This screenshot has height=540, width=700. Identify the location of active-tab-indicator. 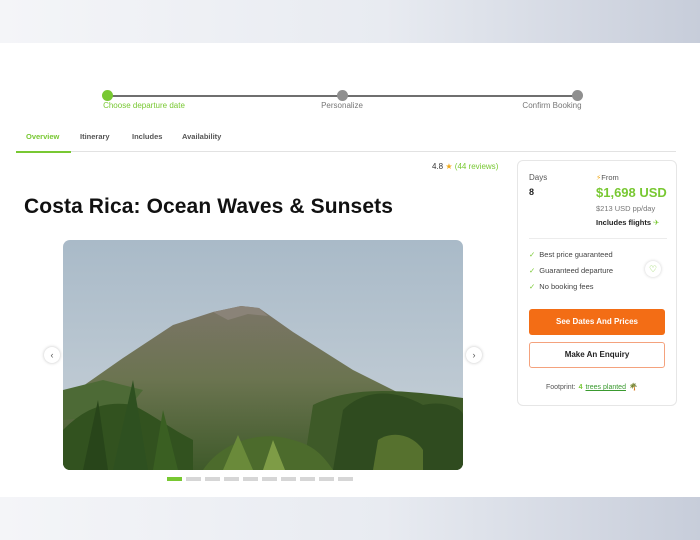
(43, 152).